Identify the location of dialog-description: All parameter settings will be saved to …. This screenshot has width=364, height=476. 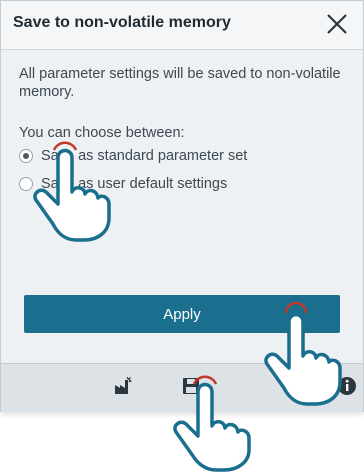
(180, 83).